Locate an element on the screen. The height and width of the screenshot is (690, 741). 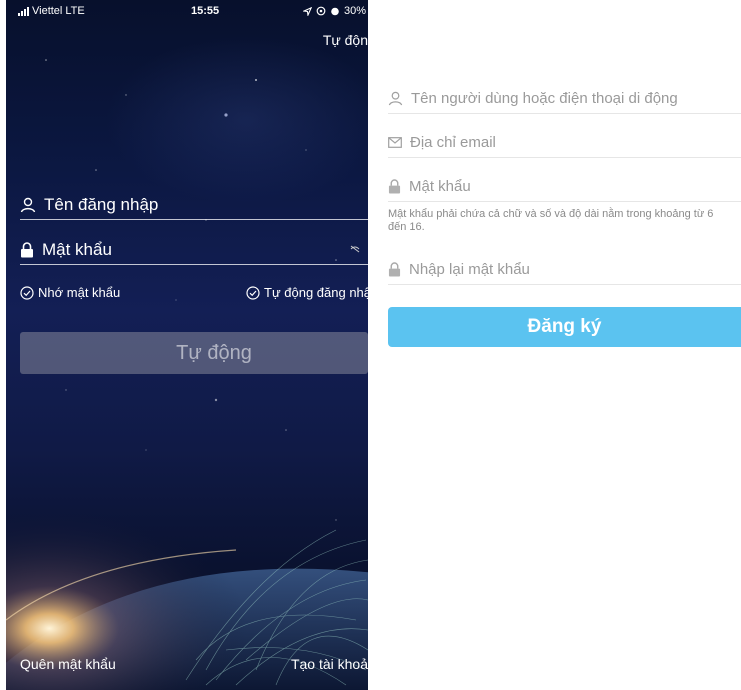
envelope-icon is located at coordinates (395, 142).